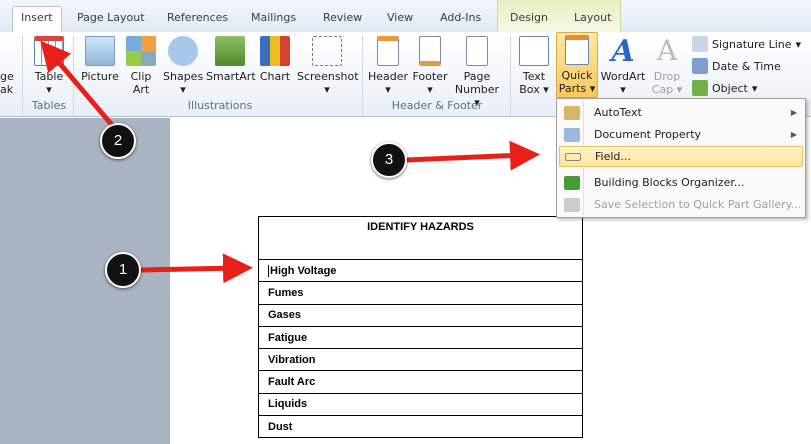 This screenshot has height=444, width=811. What do you see at coordinates (123, 270) in the screenshot?
I see `callout-1: 1` at bounding box center [123, 270].